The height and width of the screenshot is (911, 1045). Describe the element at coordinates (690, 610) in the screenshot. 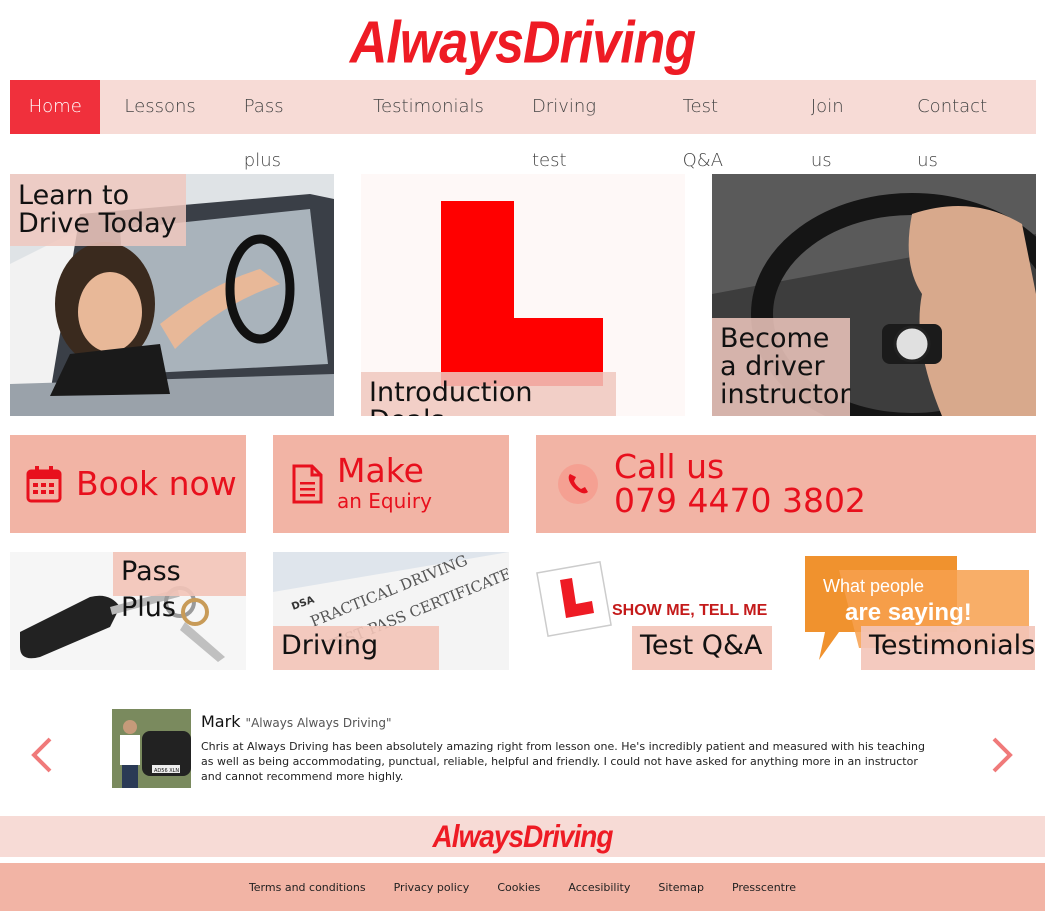

I see `show-me-tell-me-text: SHOW ME, TELL ME` at that location.